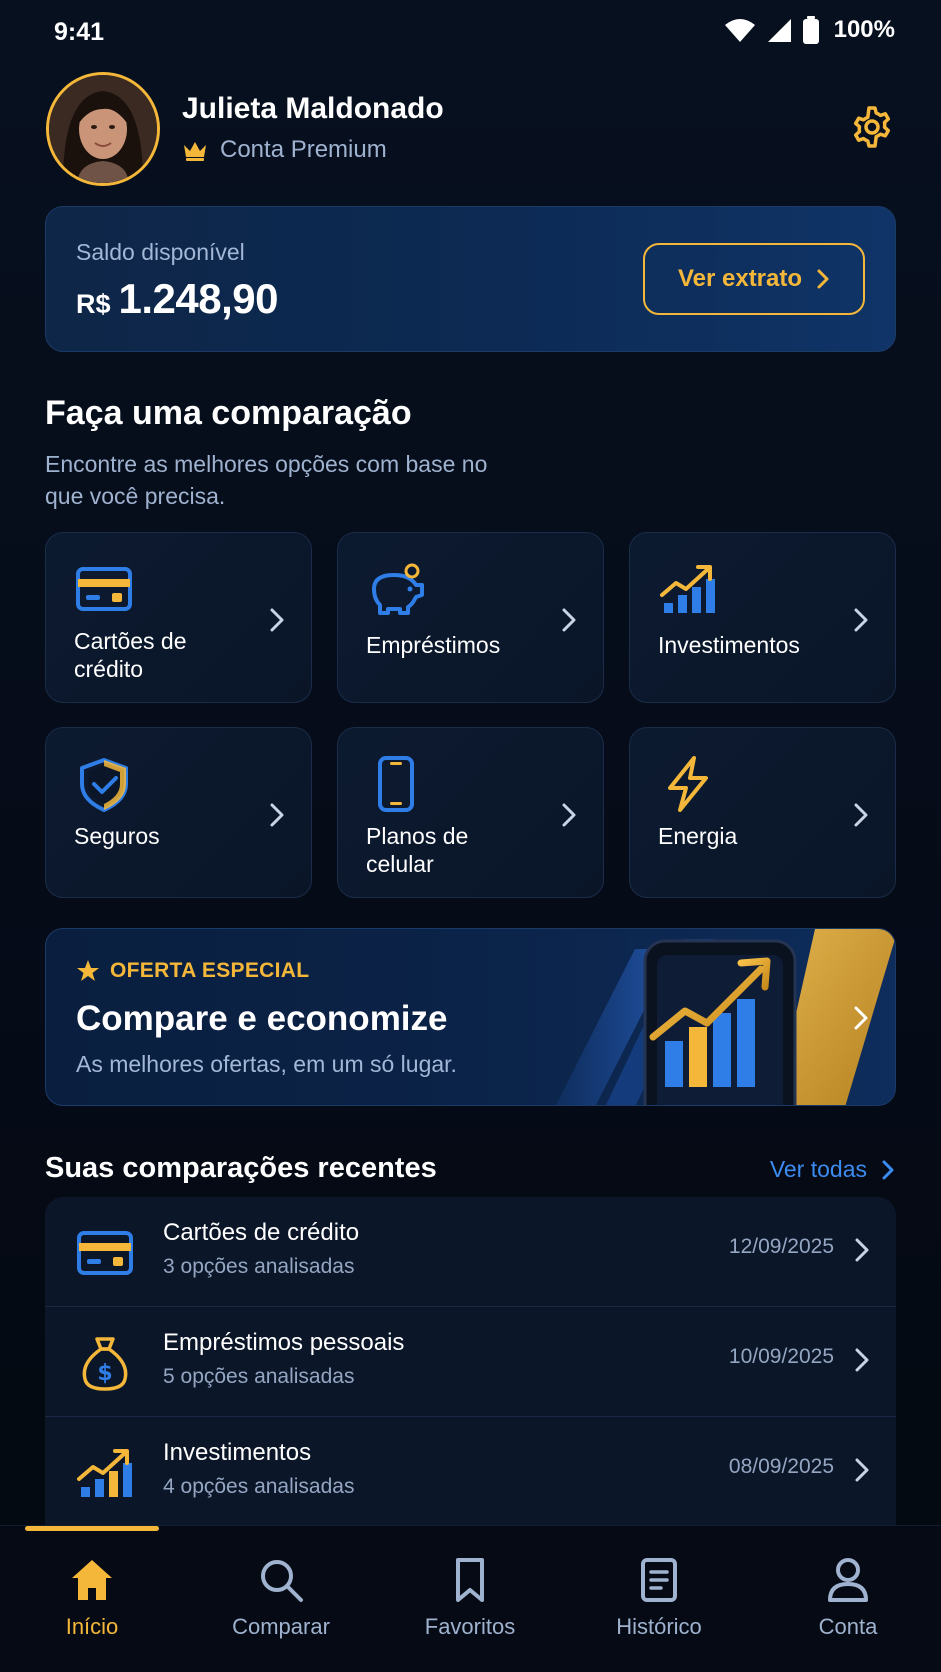 The height and width of the screenshot is (1672, 941). I want to click on view-statement-label: Ver extrato, so click(740, 278).